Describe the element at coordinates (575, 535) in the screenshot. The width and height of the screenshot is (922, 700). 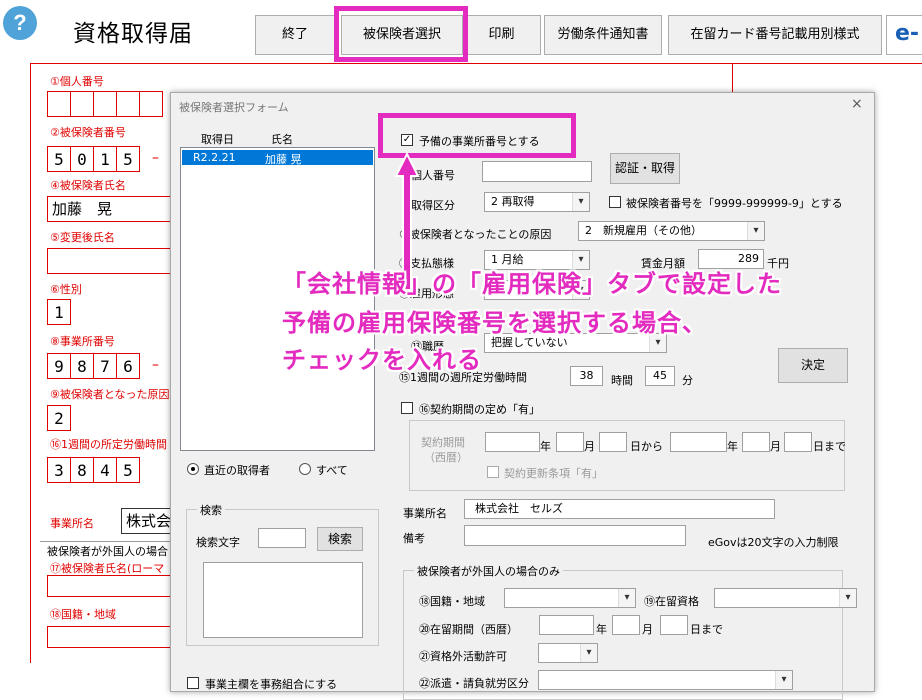
I see `remarks-input` at that location.